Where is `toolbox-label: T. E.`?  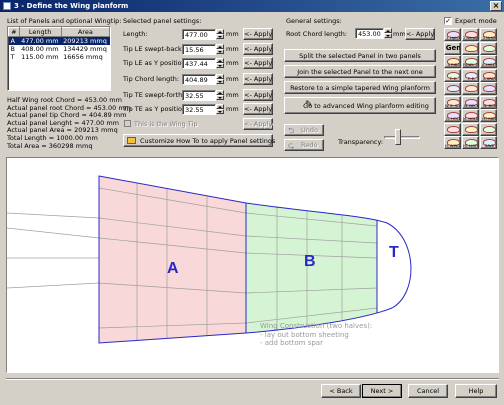
toolbox-label: T. E. is located at coordinates (471, 78).